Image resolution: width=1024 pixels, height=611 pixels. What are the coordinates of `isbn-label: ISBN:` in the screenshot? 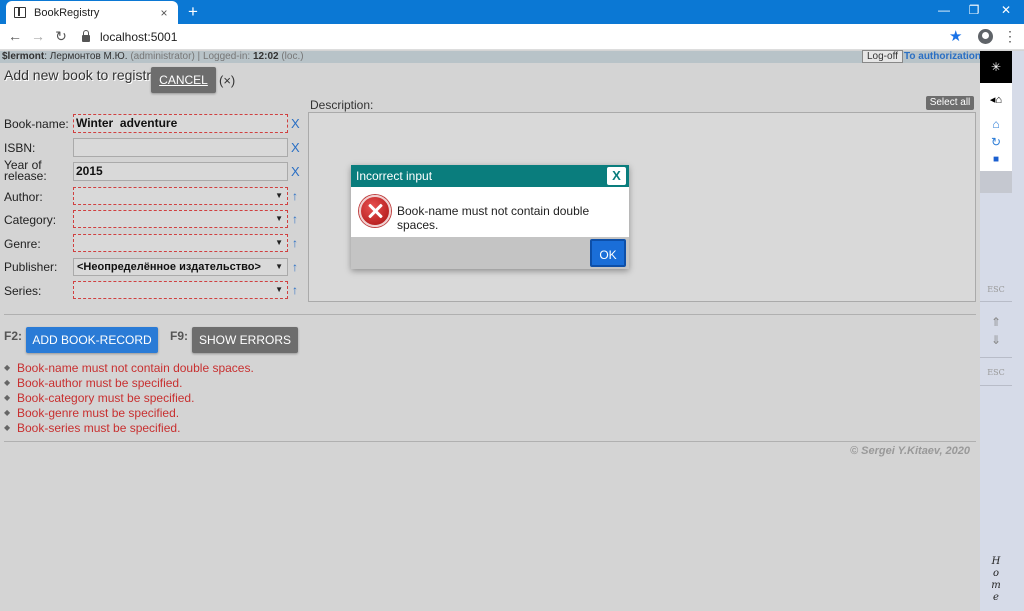 It's located at (20, 148).